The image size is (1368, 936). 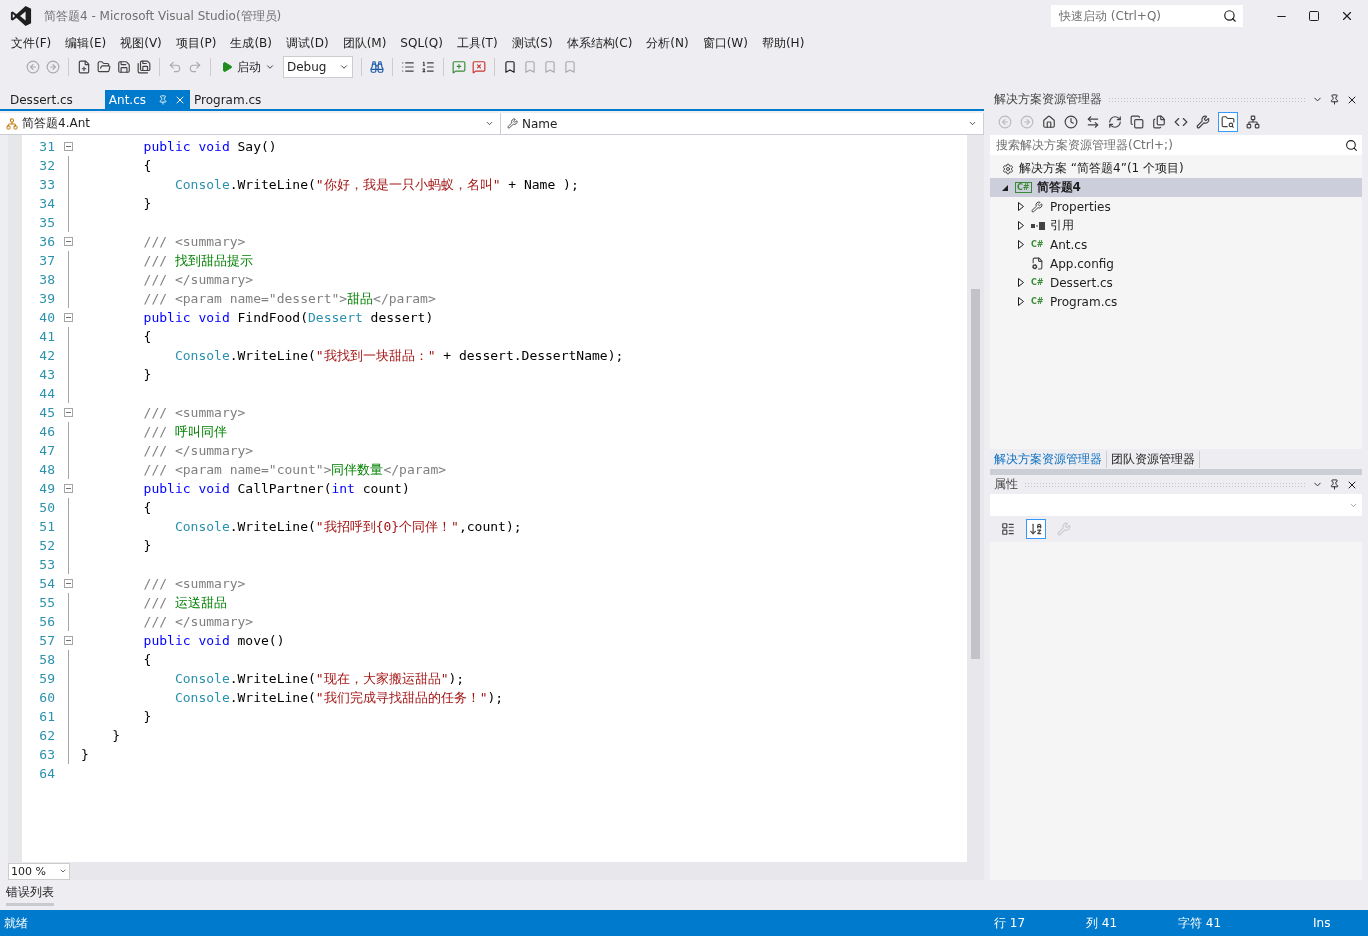 I want to click on configuration-dropdown: Debug, so click(x=318, y=67).